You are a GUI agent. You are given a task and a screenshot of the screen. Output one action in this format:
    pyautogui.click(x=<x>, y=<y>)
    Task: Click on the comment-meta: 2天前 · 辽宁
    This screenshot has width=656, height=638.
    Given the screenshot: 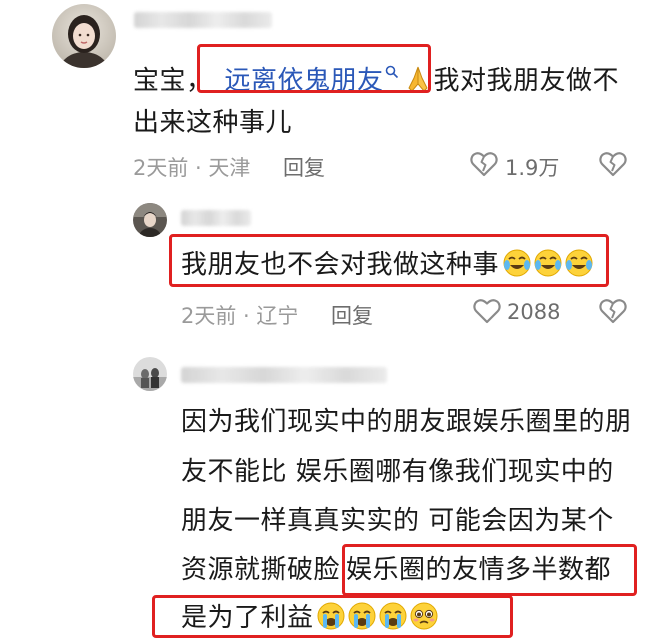 What is the action you would take?
    pyautogui.click(x=240, y=316)
    